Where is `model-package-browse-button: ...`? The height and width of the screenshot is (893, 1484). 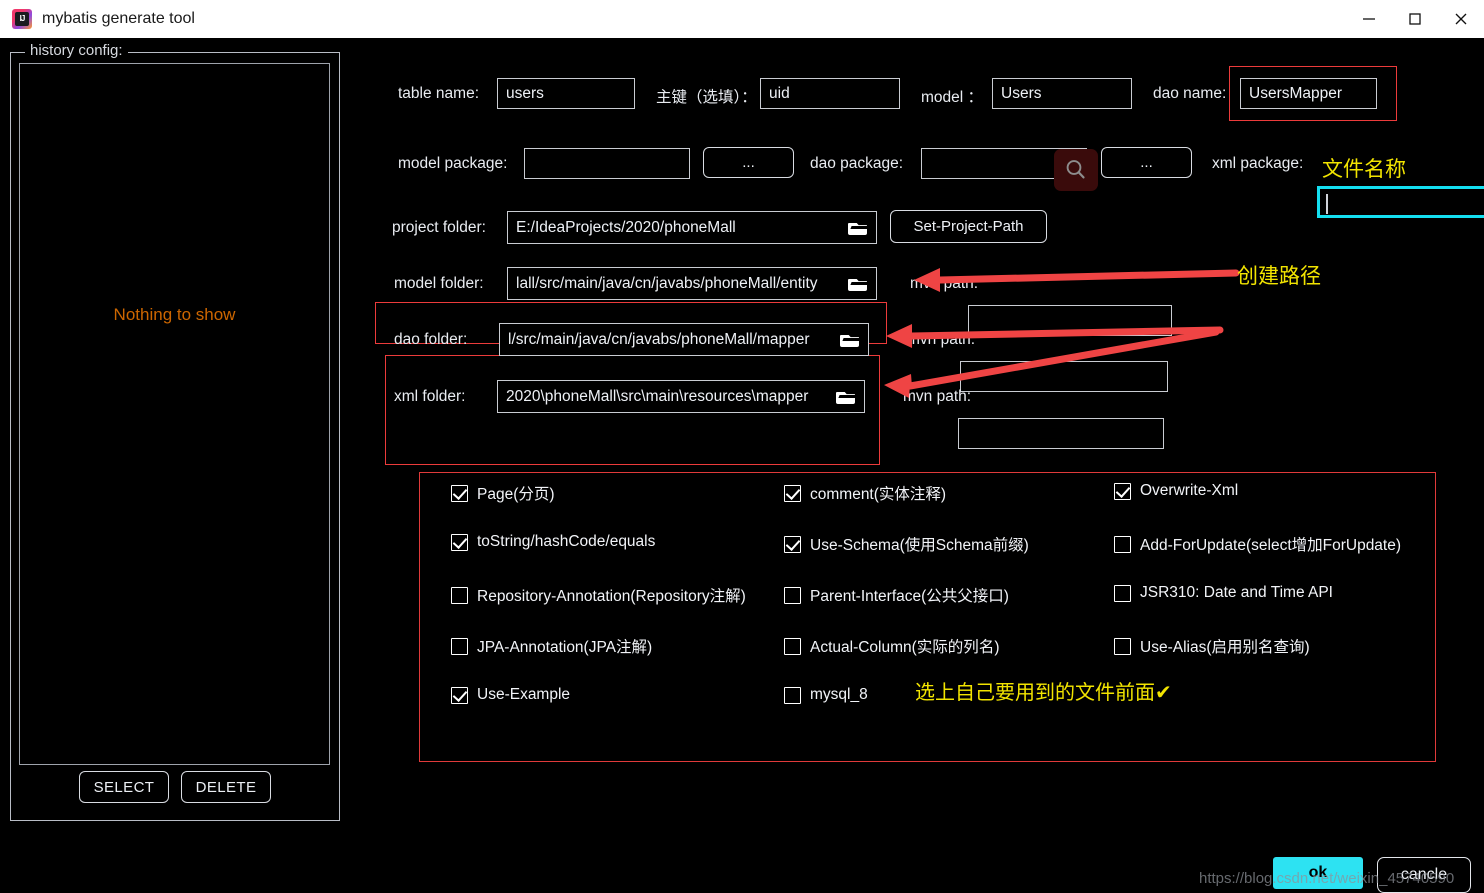 model-package-browse-button: ... is located at coordinates (748, 162).